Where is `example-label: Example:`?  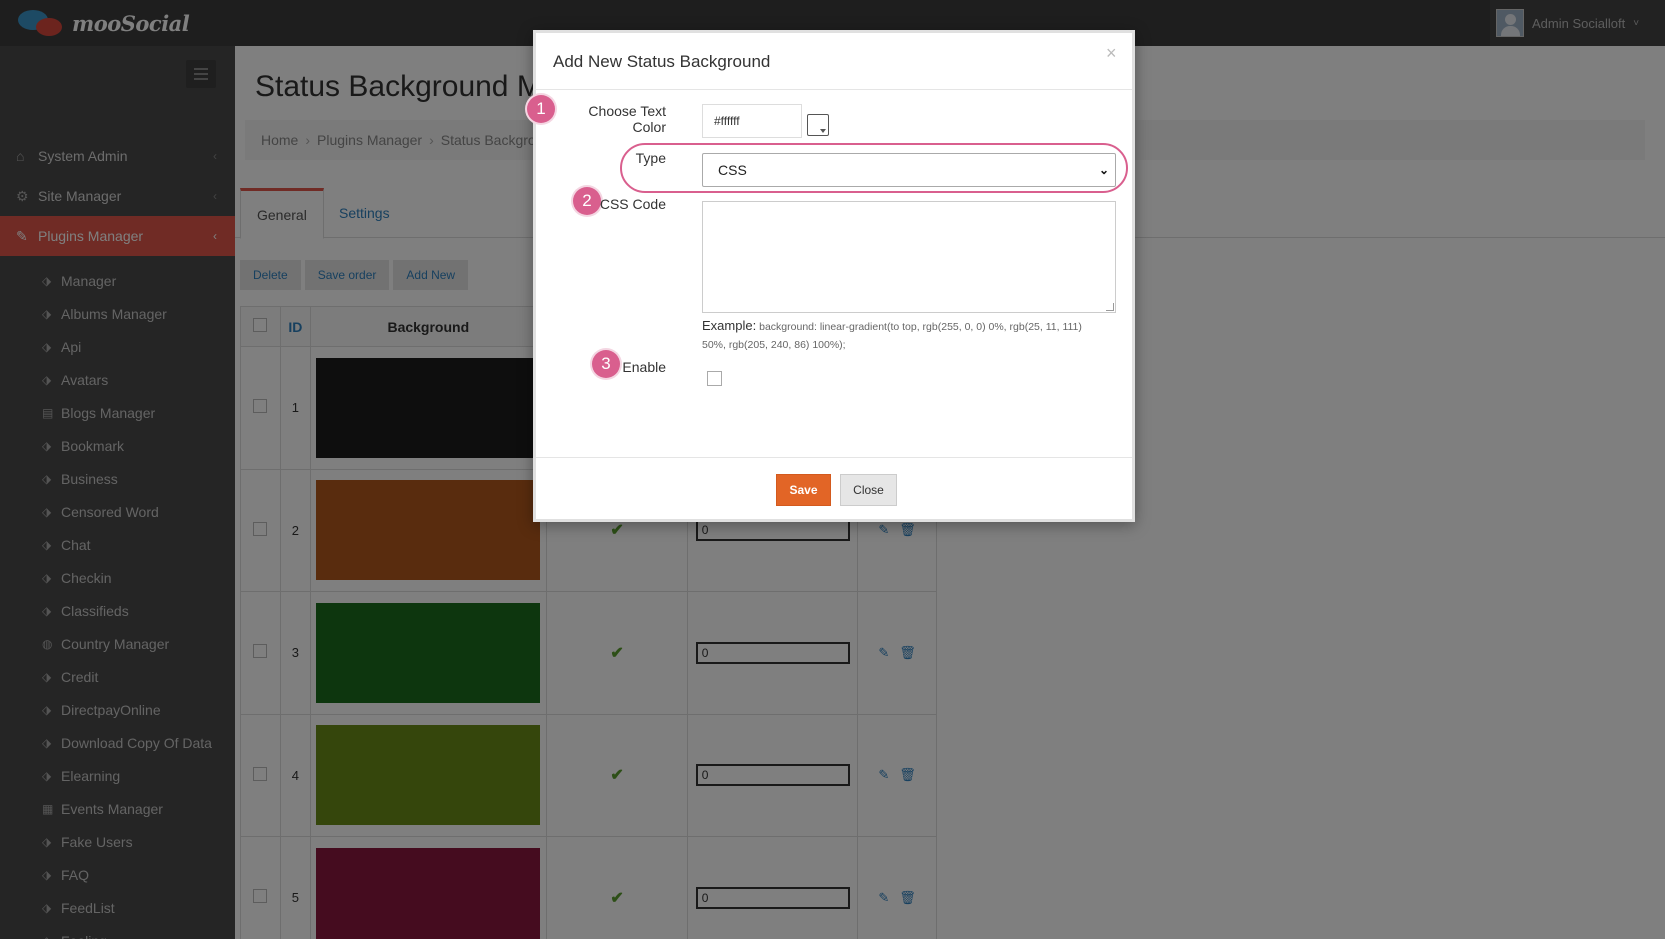 example-label: Example: is located at coordinates (729, 325).